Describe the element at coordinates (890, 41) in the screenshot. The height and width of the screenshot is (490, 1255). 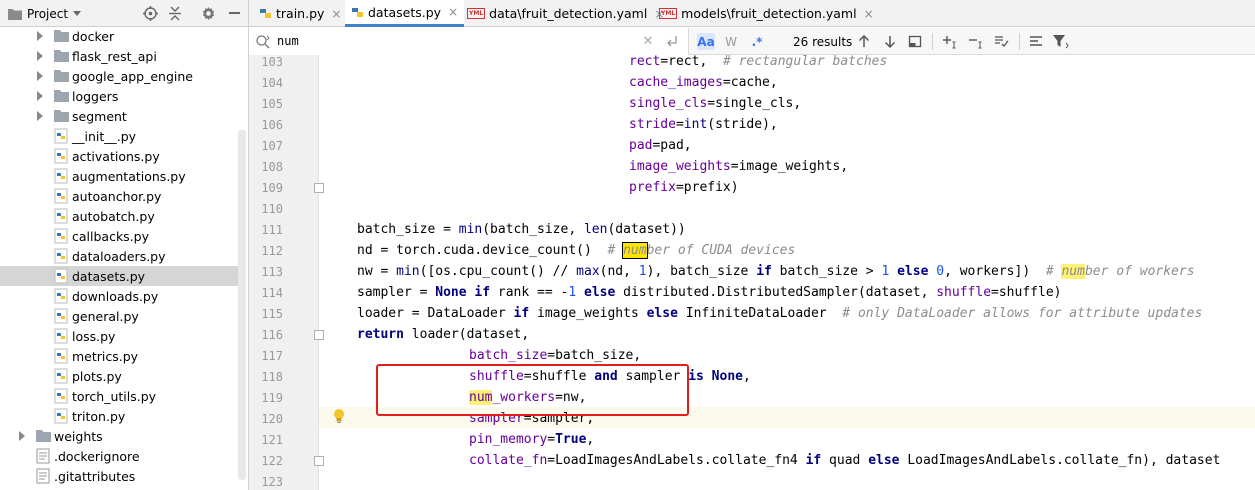
I see `arrow-down-icon` at that location.